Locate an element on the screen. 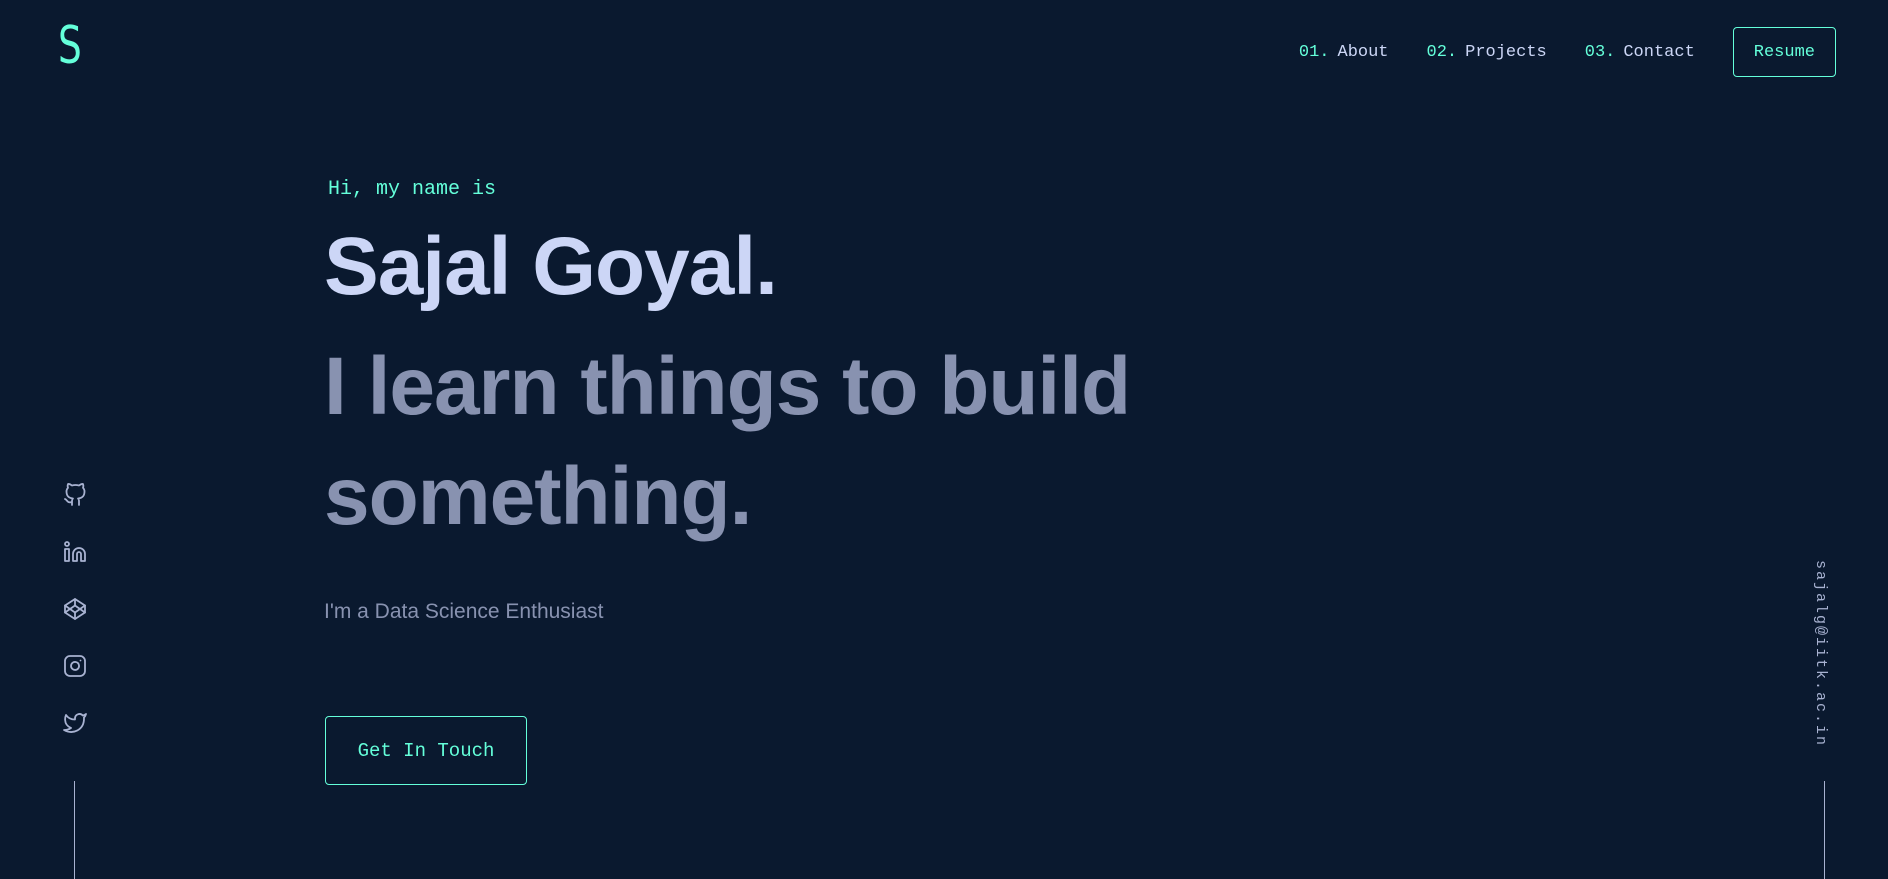 Image resolution: width=1888 pixels, height=879 pixels. linkedin-icon is located at coordinates (75, 551).